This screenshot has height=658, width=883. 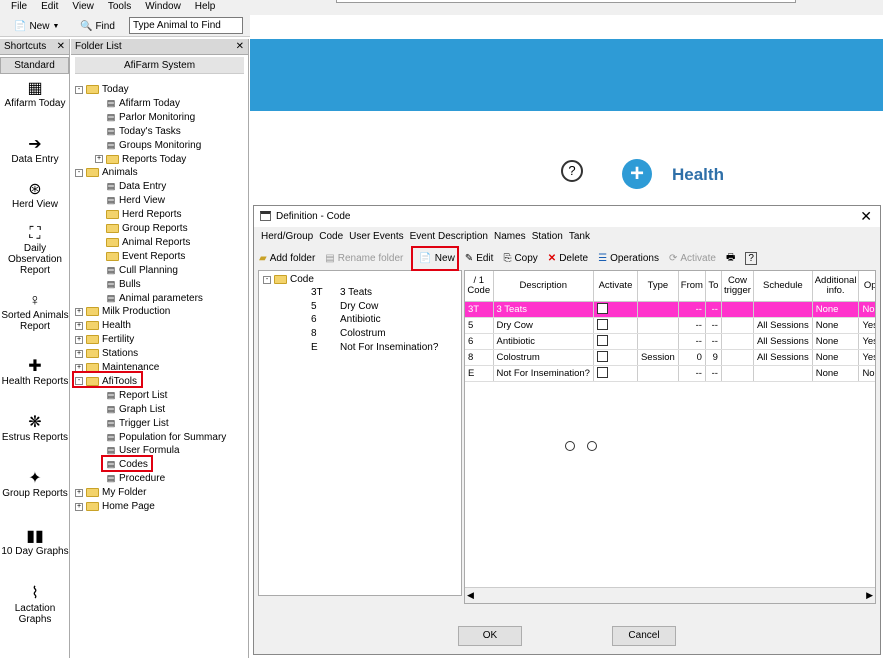 I want to click on tree-node-event-reports: Event Reports, so click(x=140, y=256).